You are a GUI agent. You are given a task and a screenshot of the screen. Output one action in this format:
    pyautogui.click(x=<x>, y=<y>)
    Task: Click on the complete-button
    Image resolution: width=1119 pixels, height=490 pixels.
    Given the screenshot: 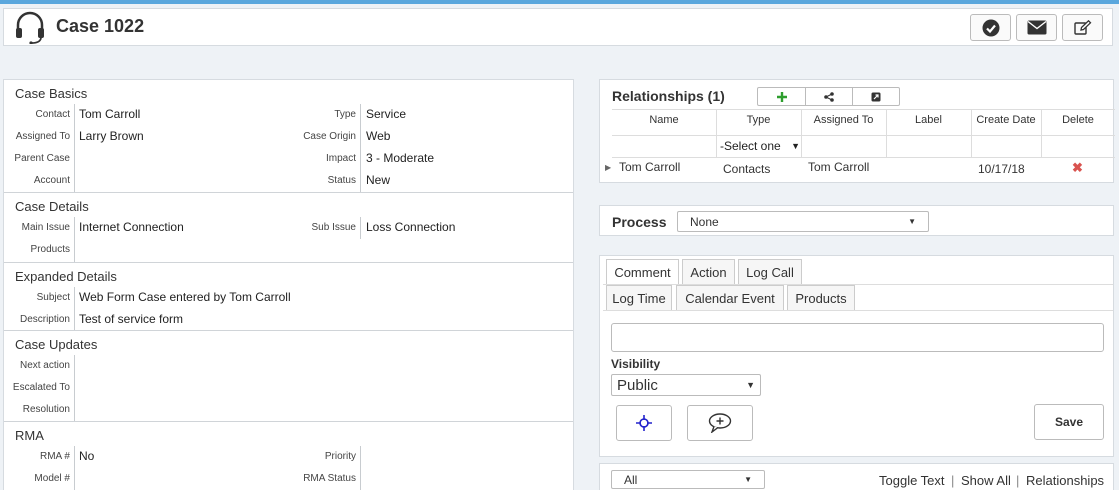 What is the action you would take?
    pyautogui.click(x=990, y=27)
    